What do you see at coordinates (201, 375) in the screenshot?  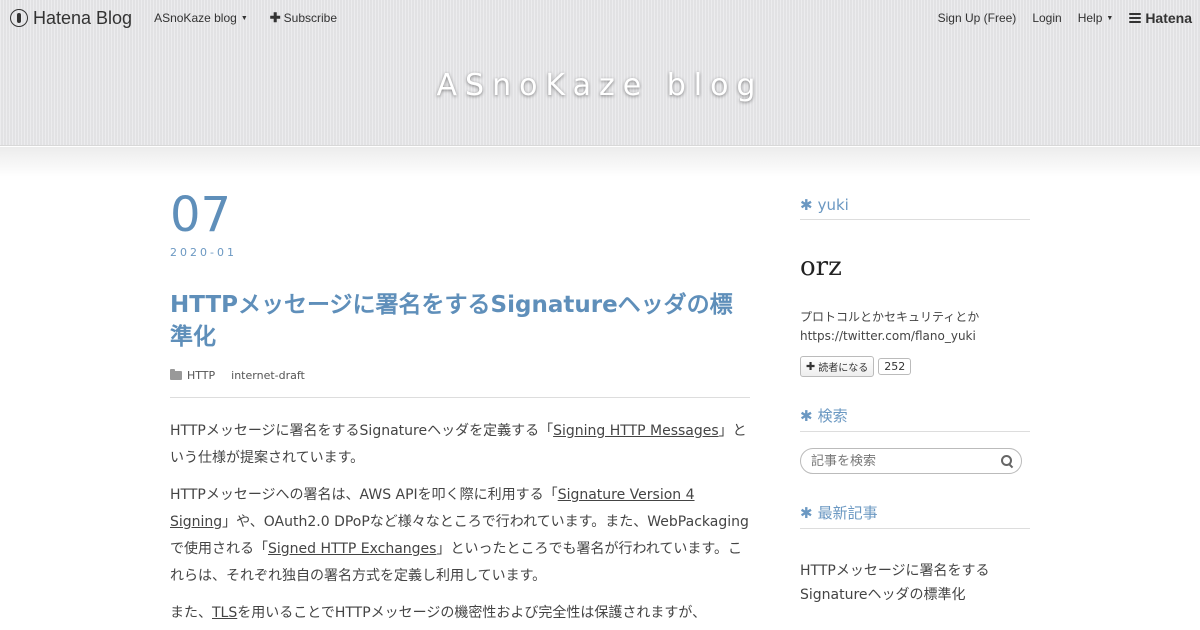 I see `category-link-http: HTTP` at bounding box center [201, 375].